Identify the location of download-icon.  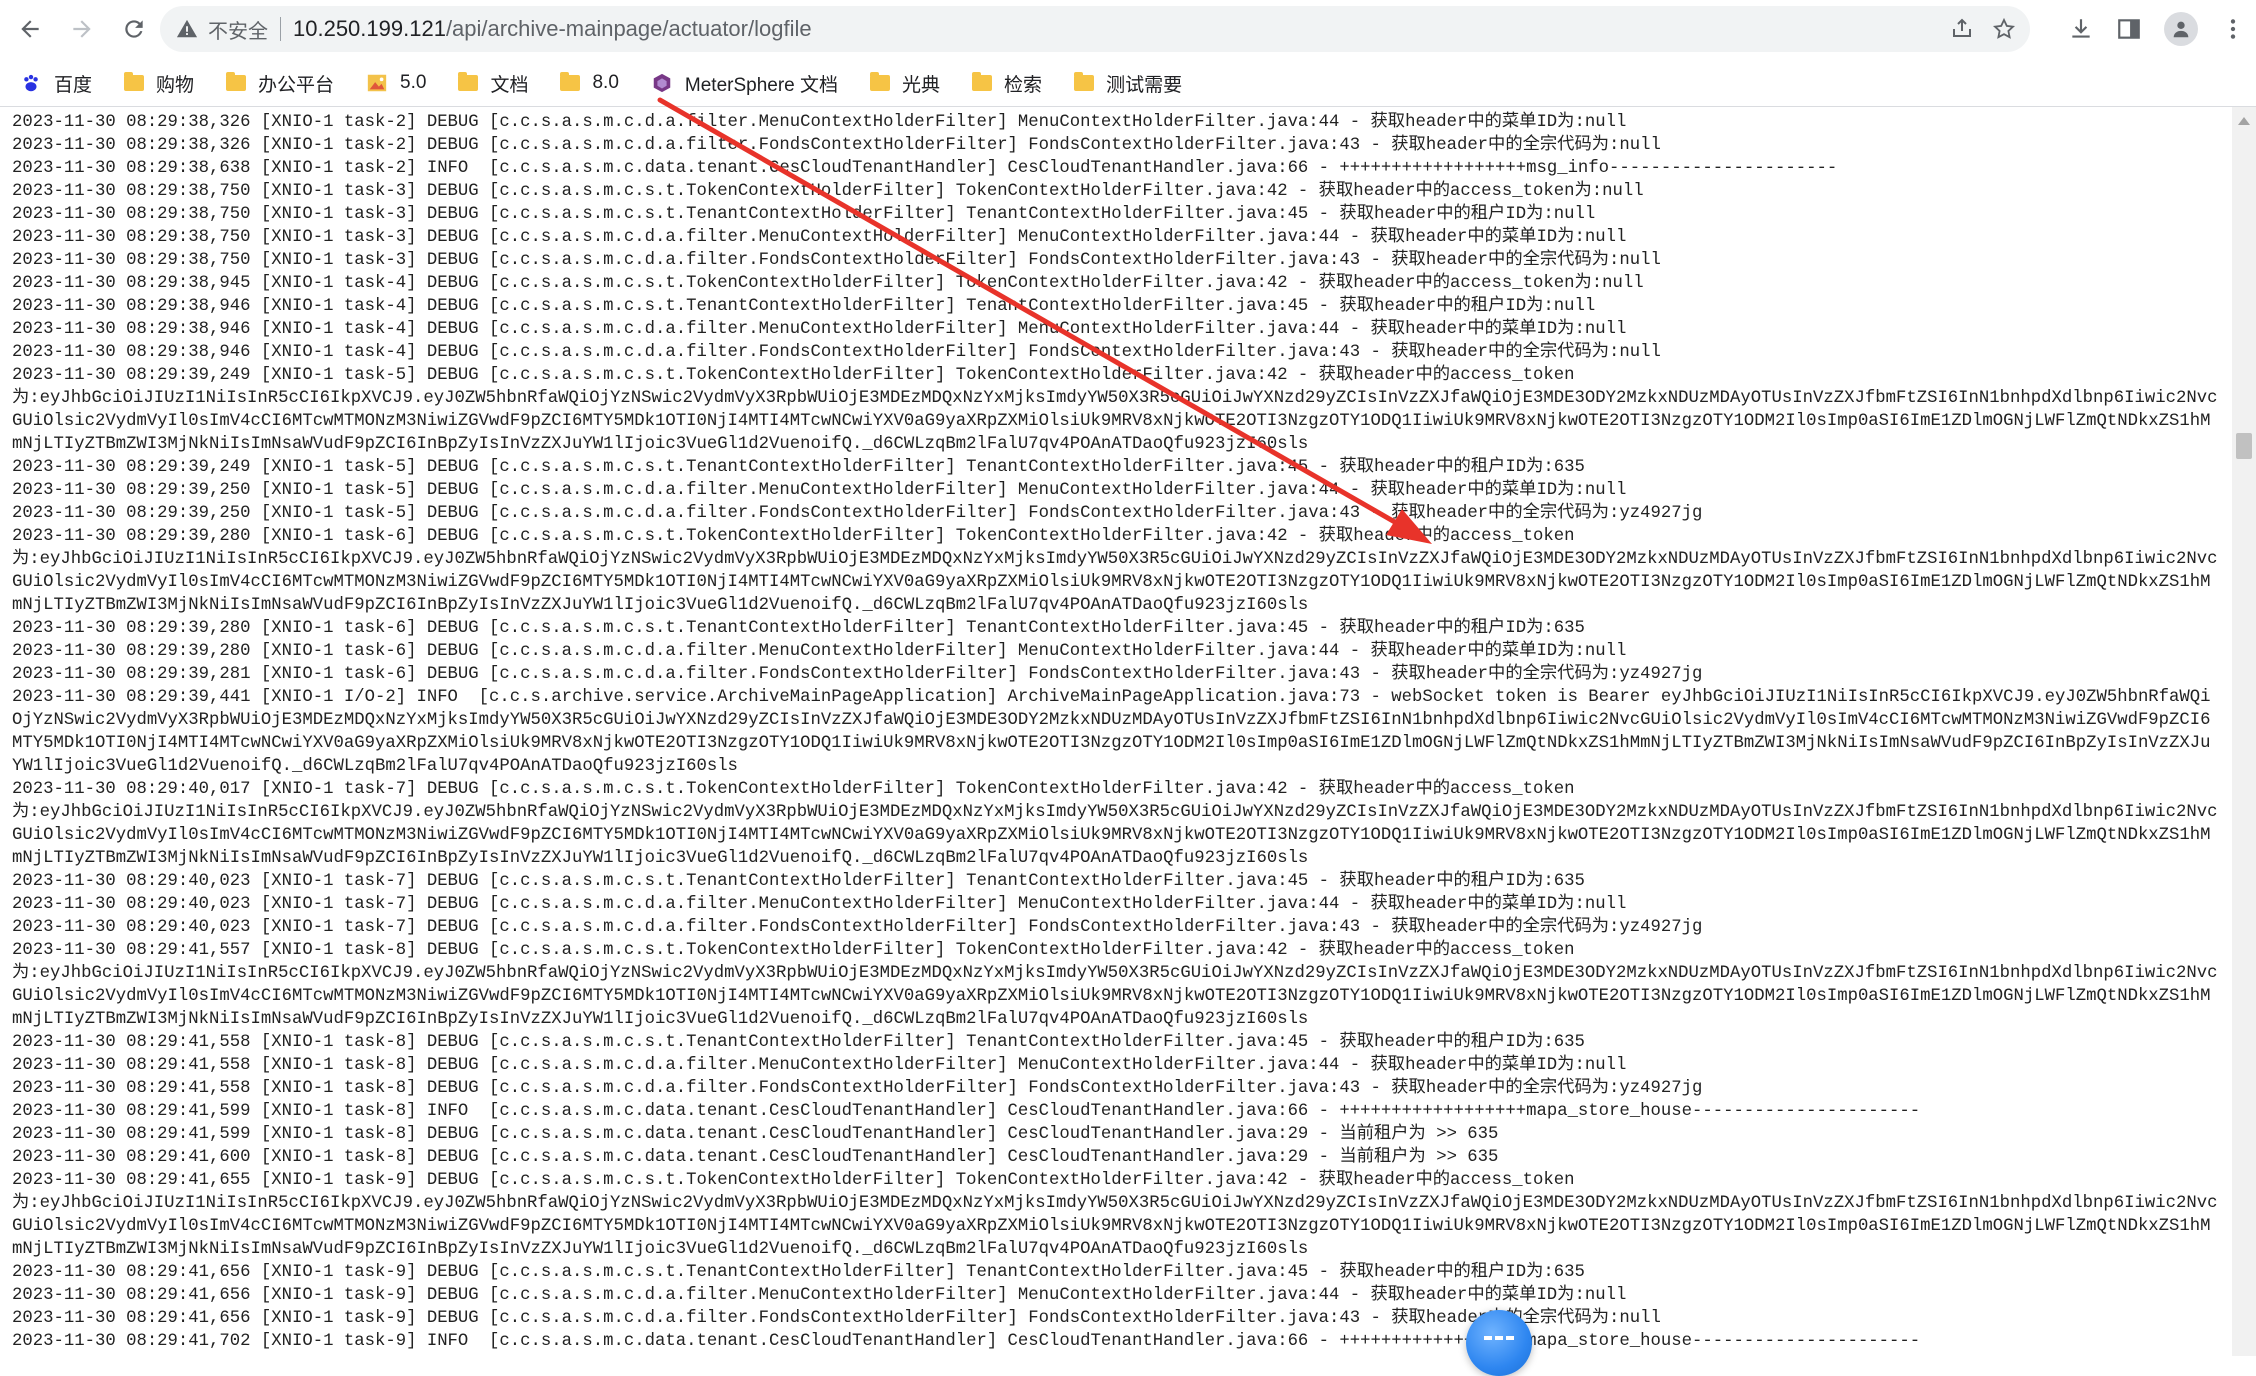
(2081, 29).